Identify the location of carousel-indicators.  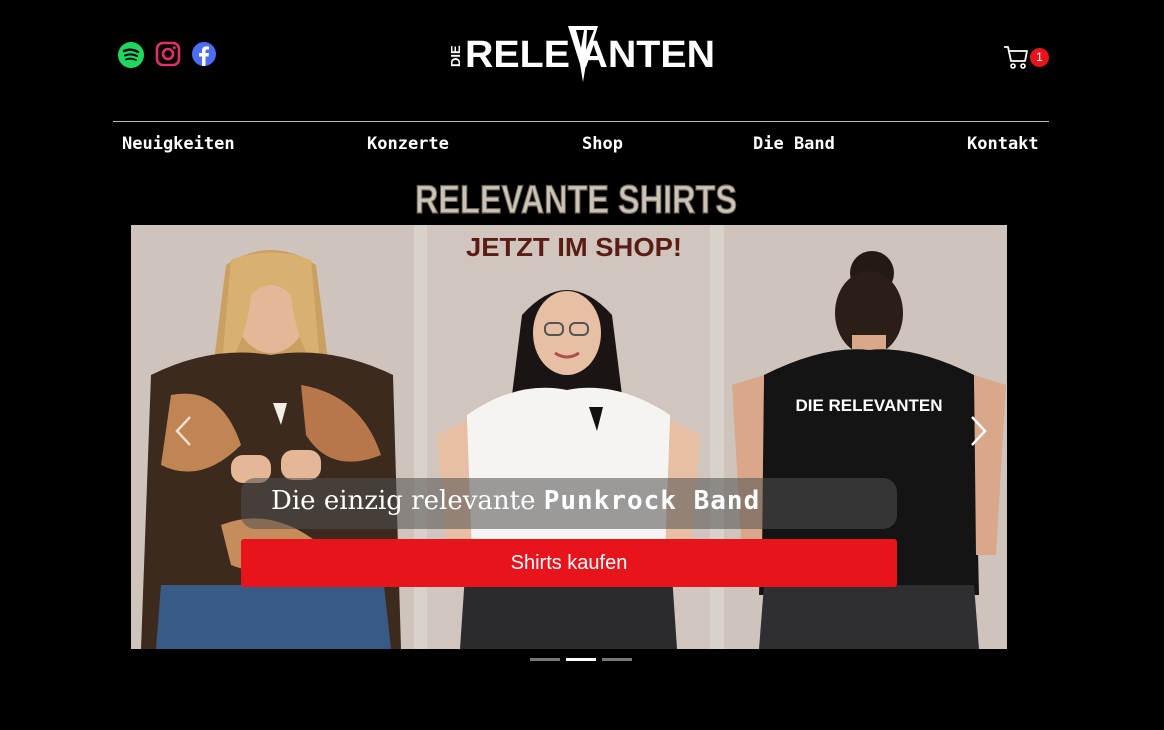
(581, 659).